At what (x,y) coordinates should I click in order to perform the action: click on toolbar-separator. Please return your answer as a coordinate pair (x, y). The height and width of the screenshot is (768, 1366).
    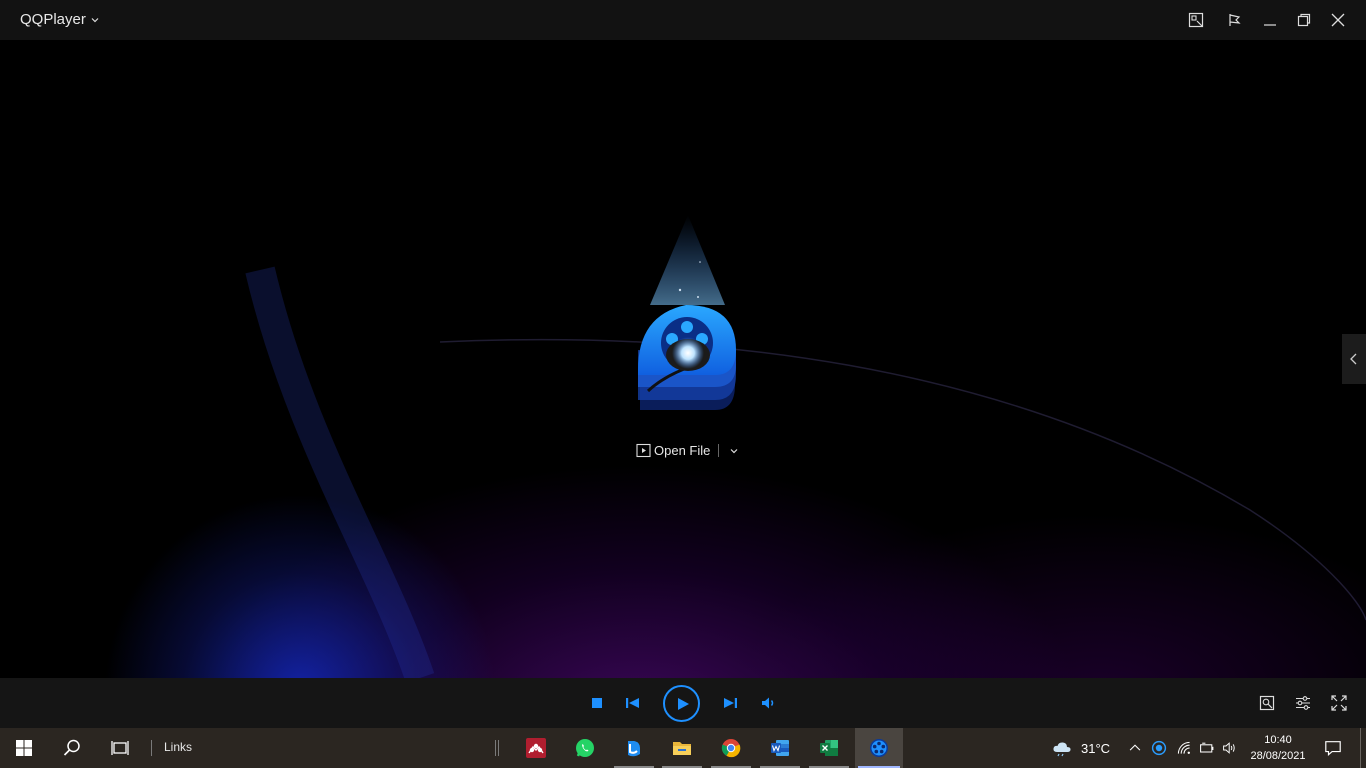
    Looking at the image, I should click on (151, 748).